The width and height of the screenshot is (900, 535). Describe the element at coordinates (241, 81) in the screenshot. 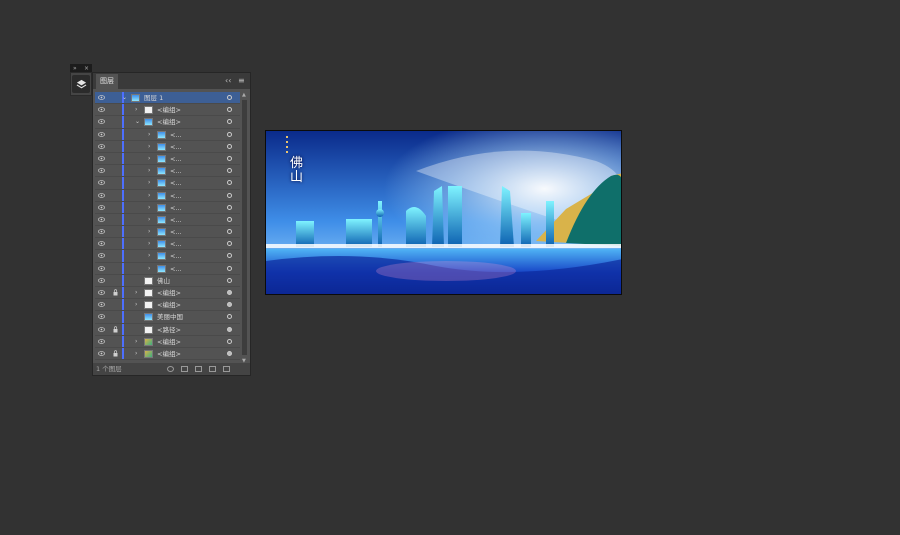

I see `panel-menu-icon: ≡` at that location.